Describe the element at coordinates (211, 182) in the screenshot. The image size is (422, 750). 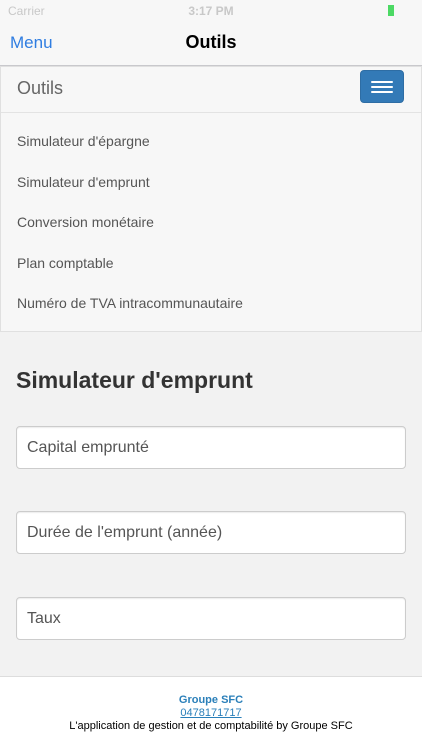
I see `nav-item-simulateur-emprunt: Simulateur d'emprunt` at that location.